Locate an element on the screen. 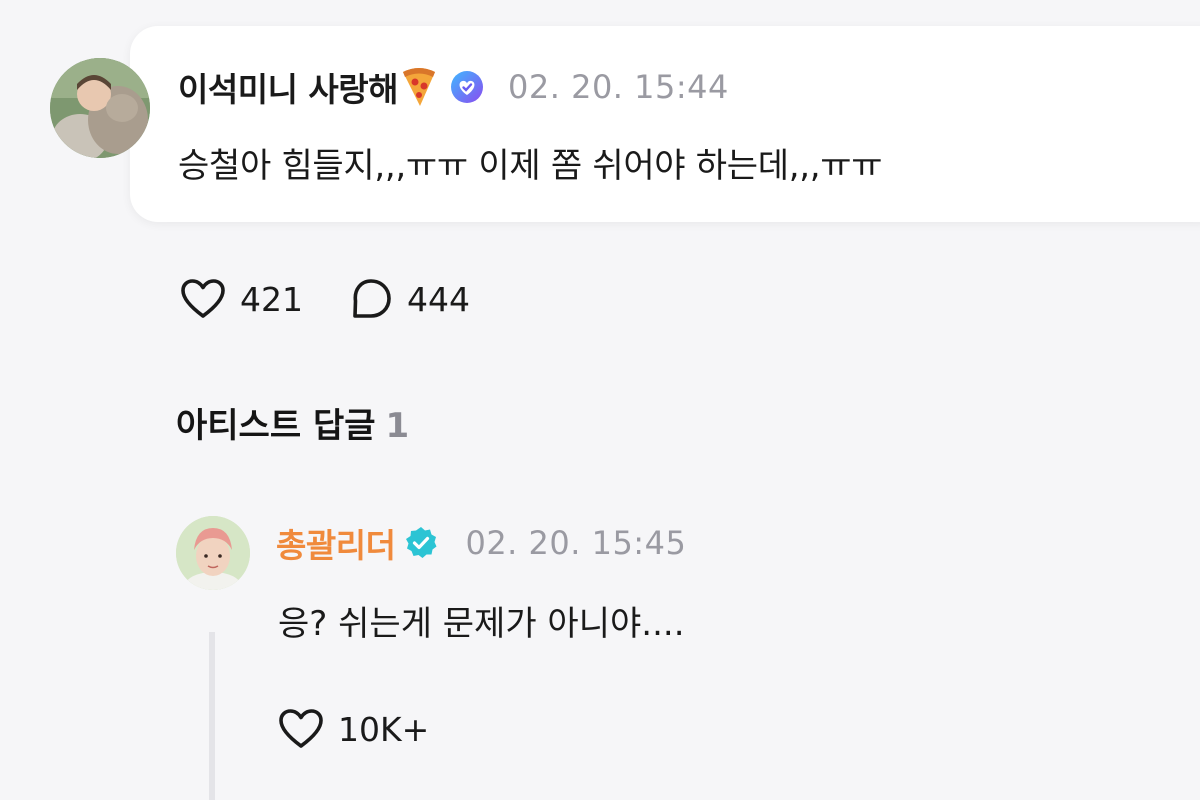 The width and height of the screenshot is (1200, 800). artist-avatar-image is located at coordinates (213, 553).